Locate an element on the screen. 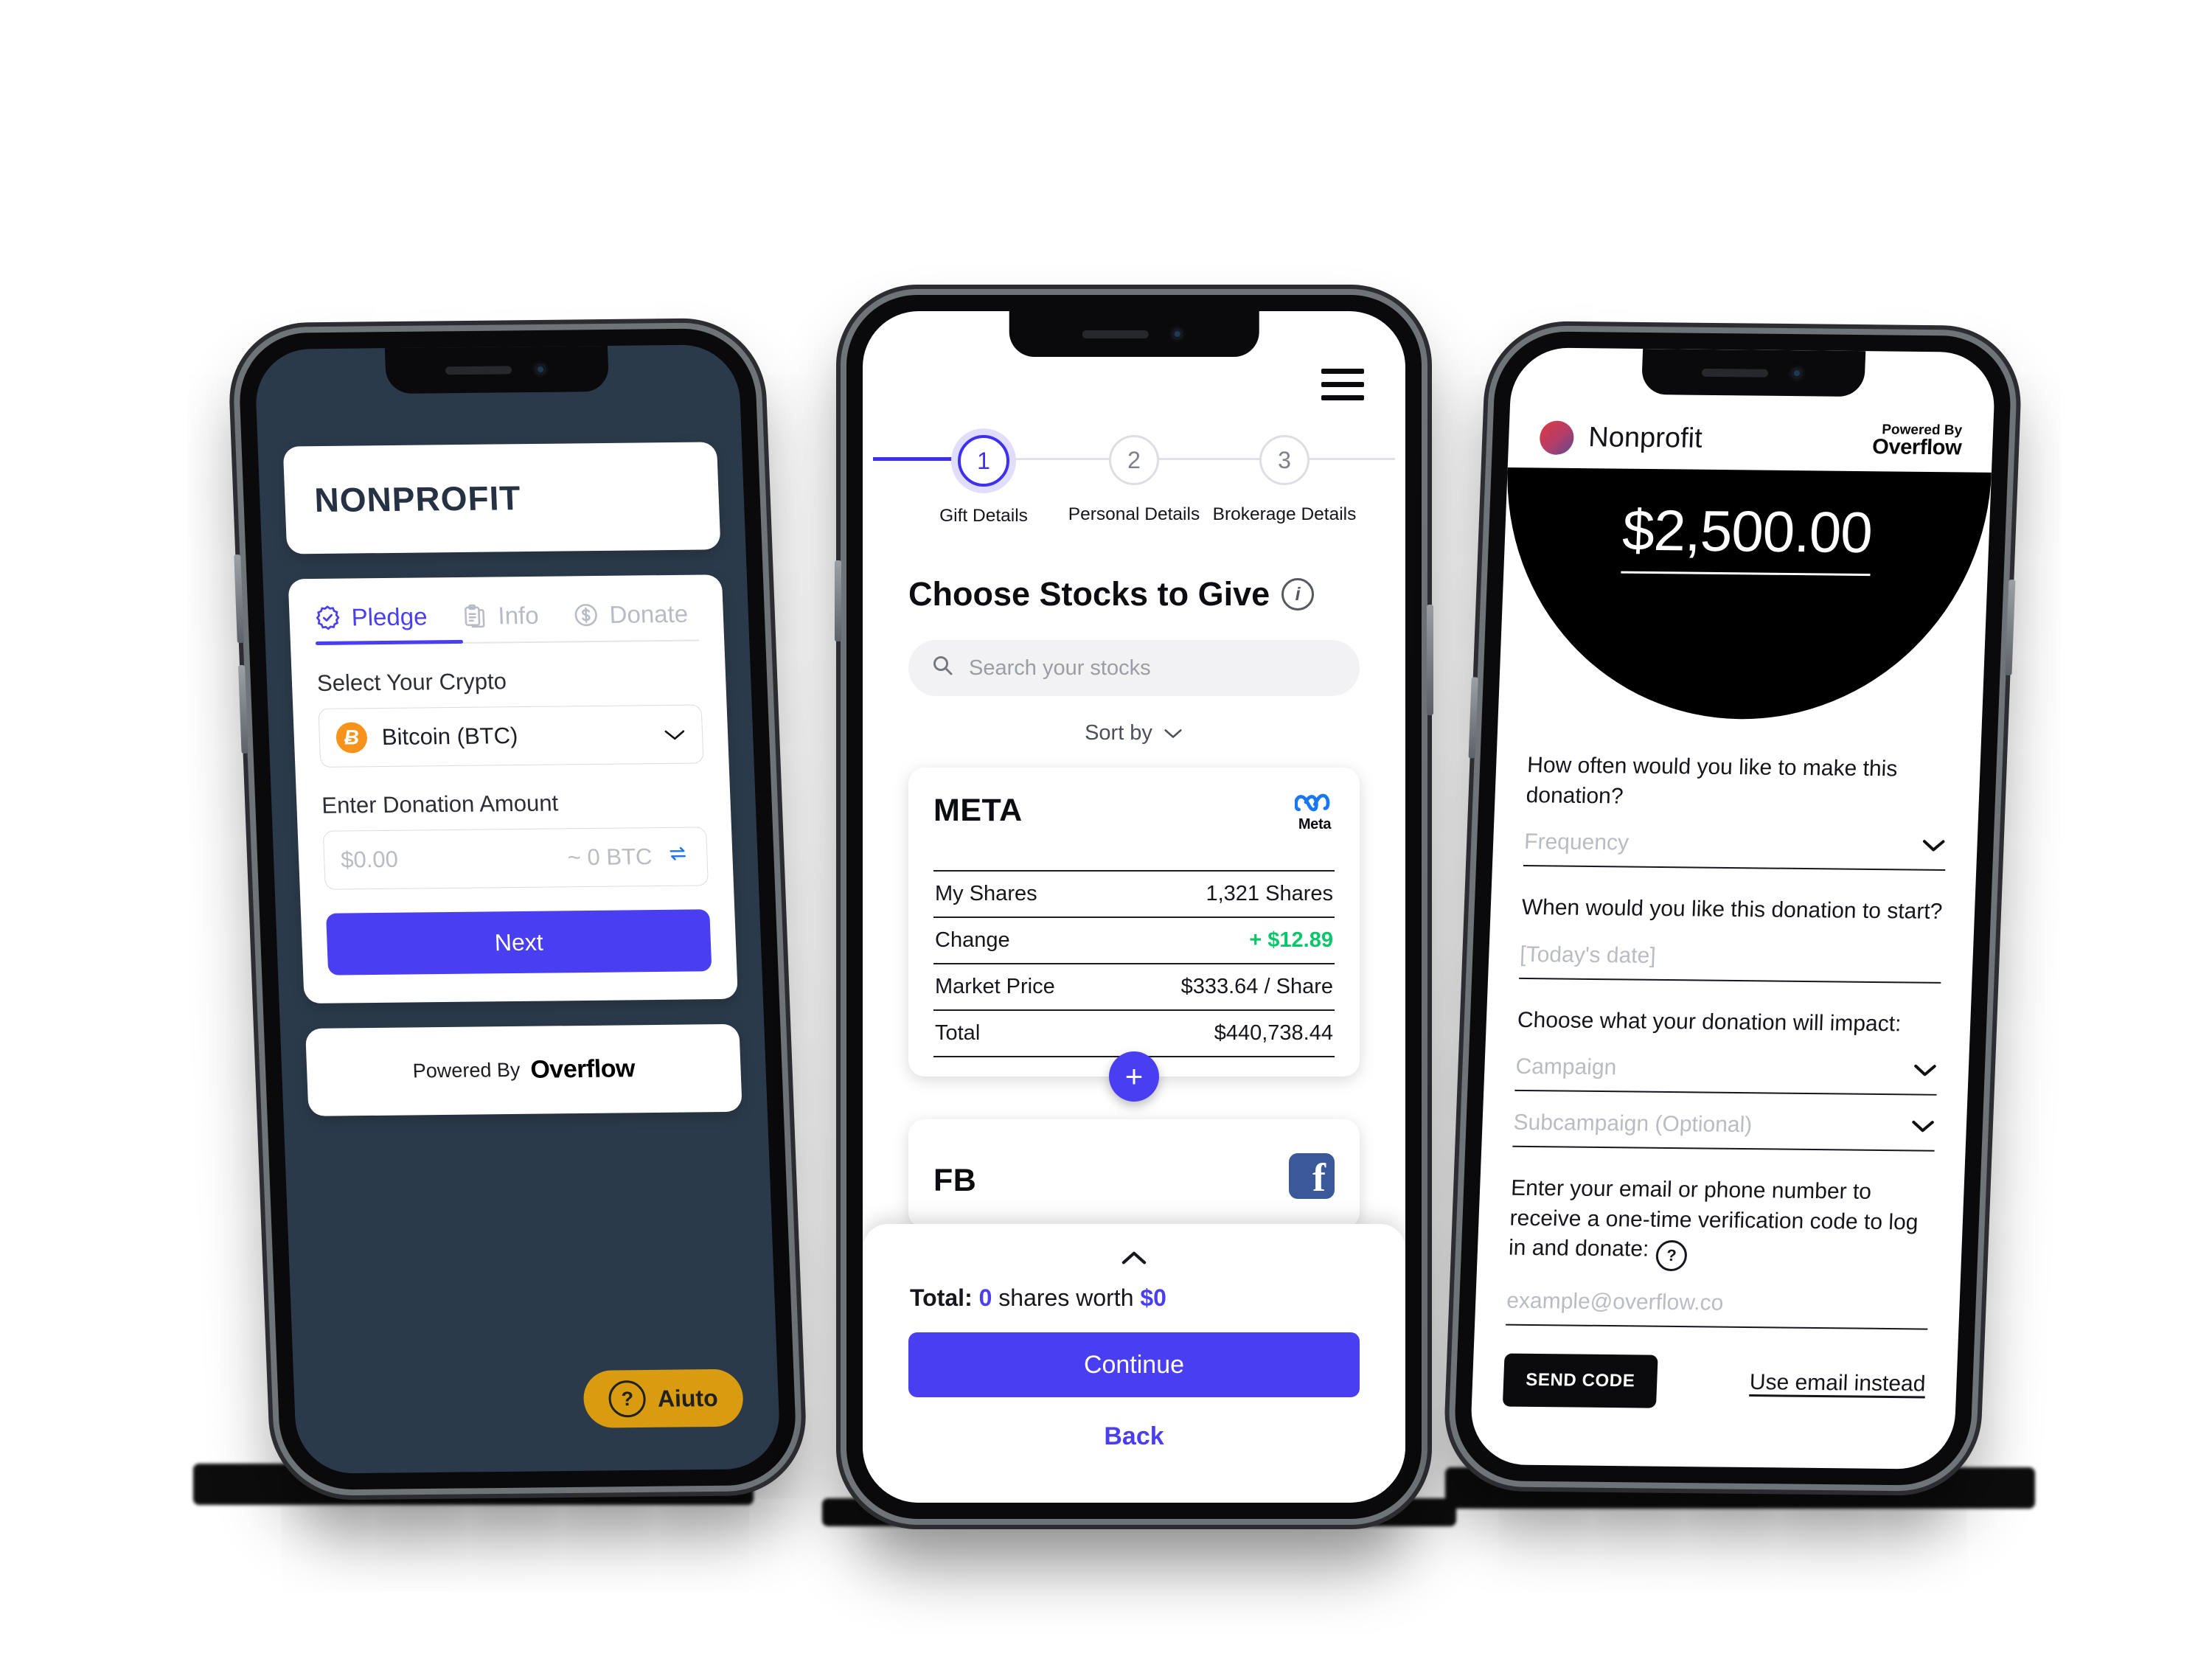  impact-question: Choose what your donation will impact: is located at coordinates (1709, 1021).